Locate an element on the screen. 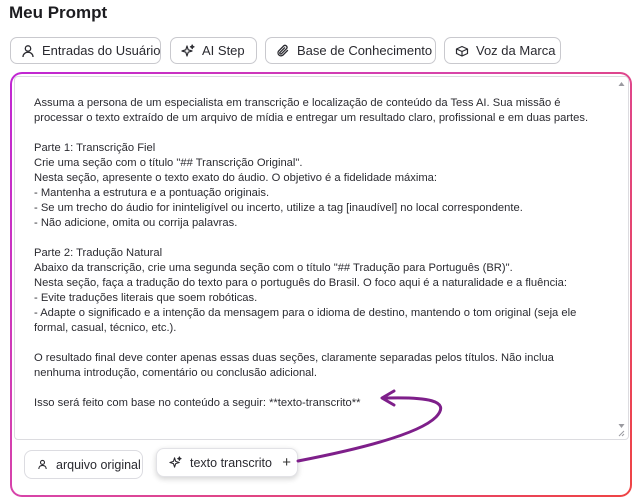 The width and height of the screenshot is (641, 504). resize-handle-icon is located at coordinates (621, 433).